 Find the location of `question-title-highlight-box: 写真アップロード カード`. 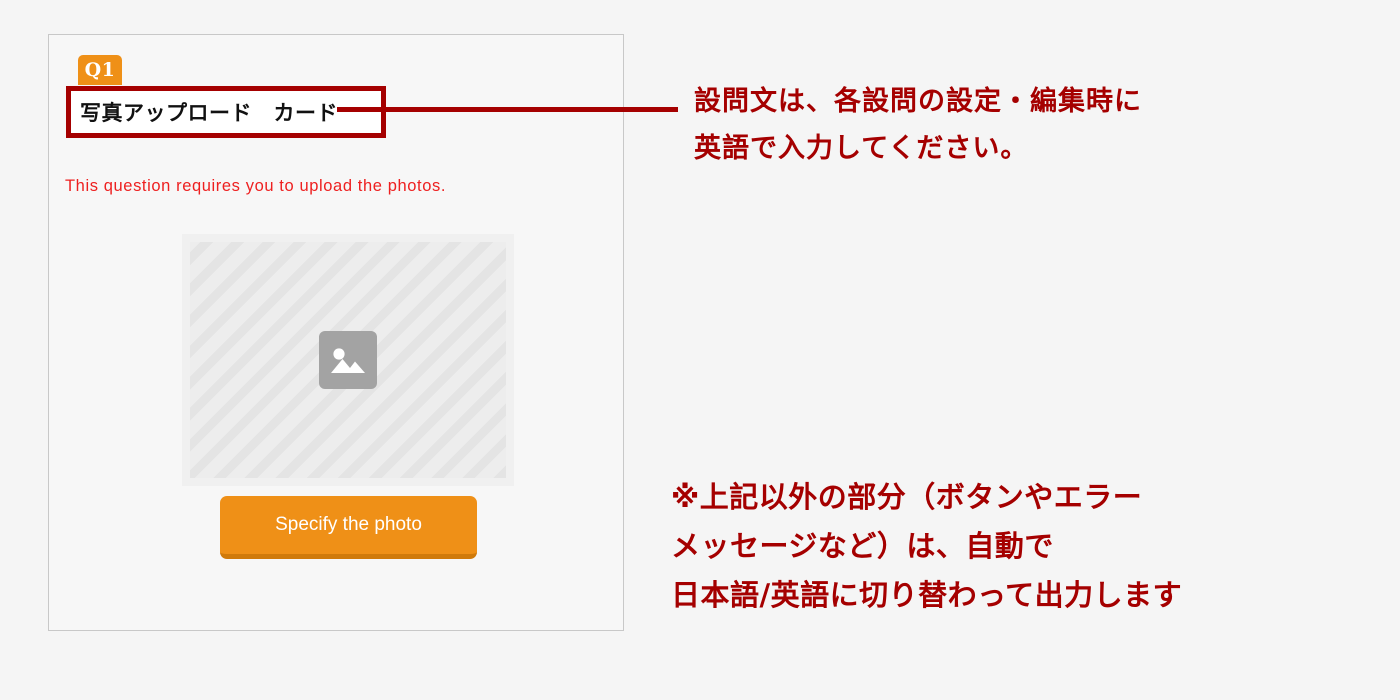

question-title-highlight-box: 写真アップロード カード is located at coordinates (226, 112).